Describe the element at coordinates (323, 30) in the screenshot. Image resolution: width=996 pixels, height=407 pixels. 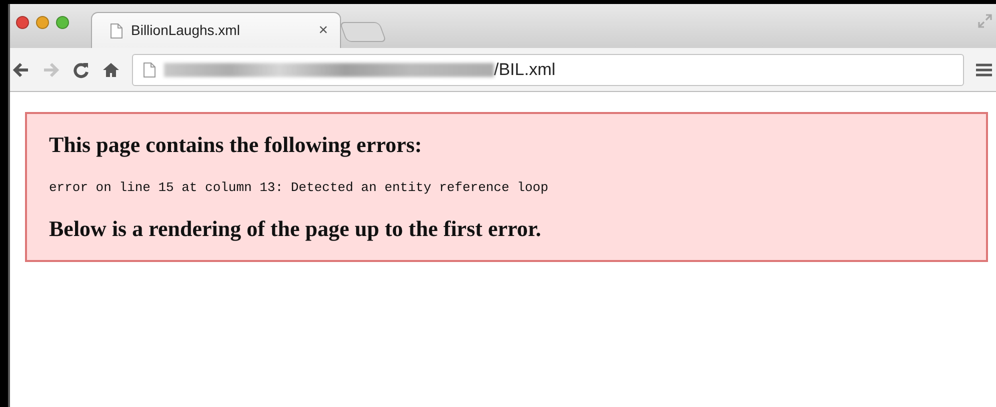
I see `tab-close-button: ×` at that location.